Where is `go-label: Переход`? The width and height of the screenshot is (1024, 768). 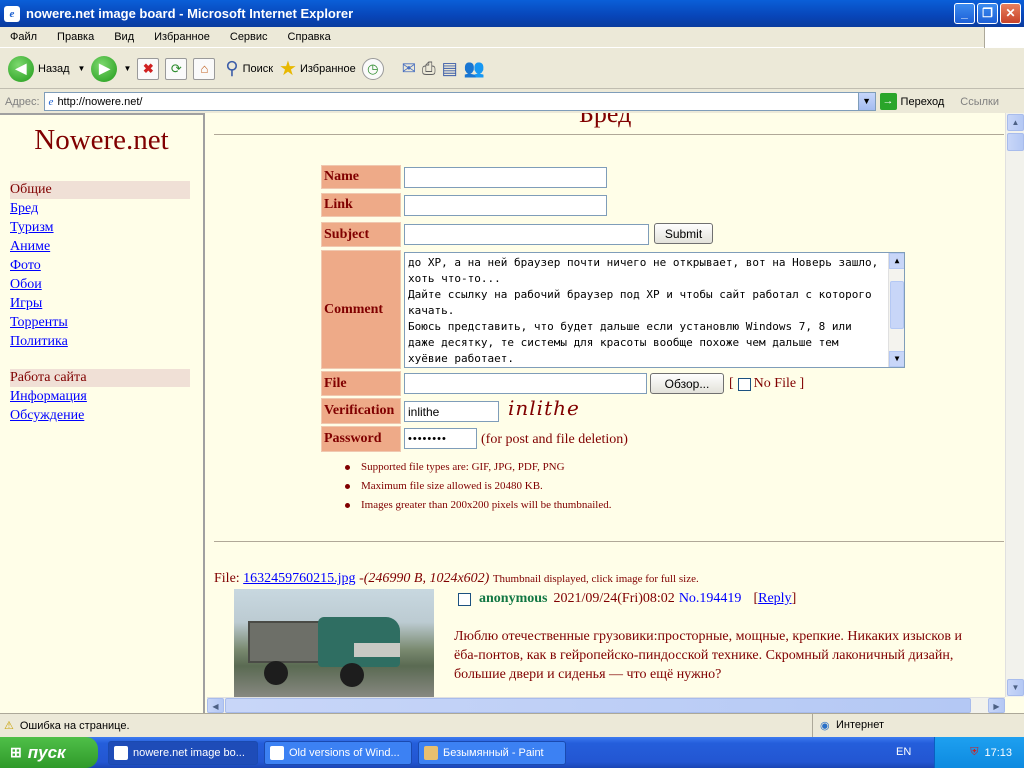 go-label: Переход is located at coordinates (922, 101).